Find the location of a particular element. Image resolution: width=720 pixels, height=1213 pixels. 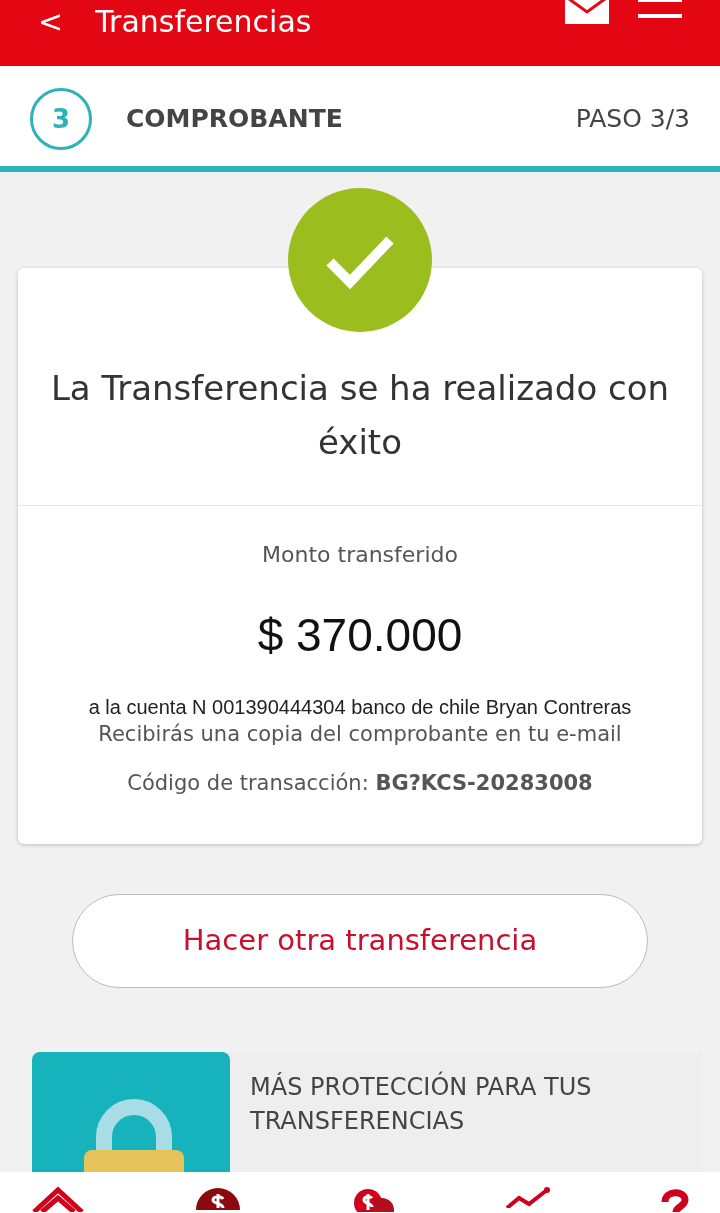

promo-title: MÁS PROTECCIÓN PARA TUS TRANSFERENCIAS is located at coordinates (421, 1103).